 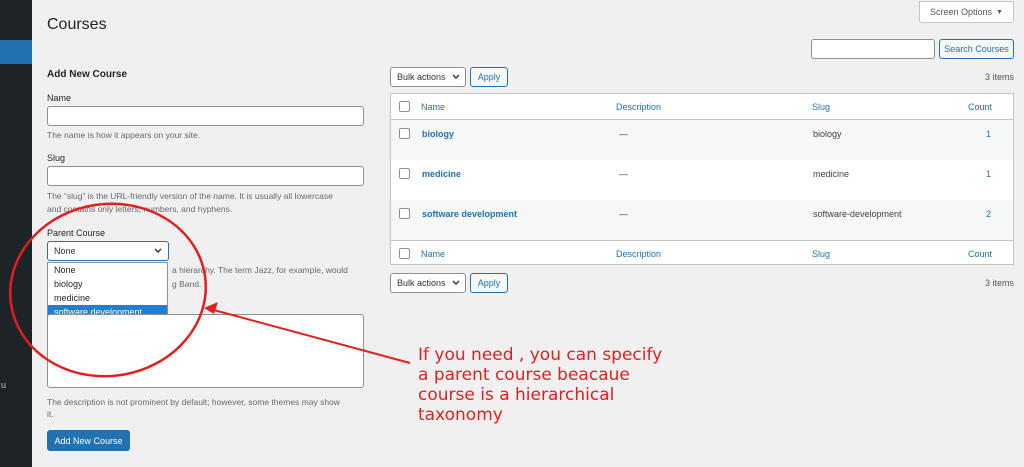 I want to click on annotation-line: a parent course beacaue, so click(x=524, y=375).